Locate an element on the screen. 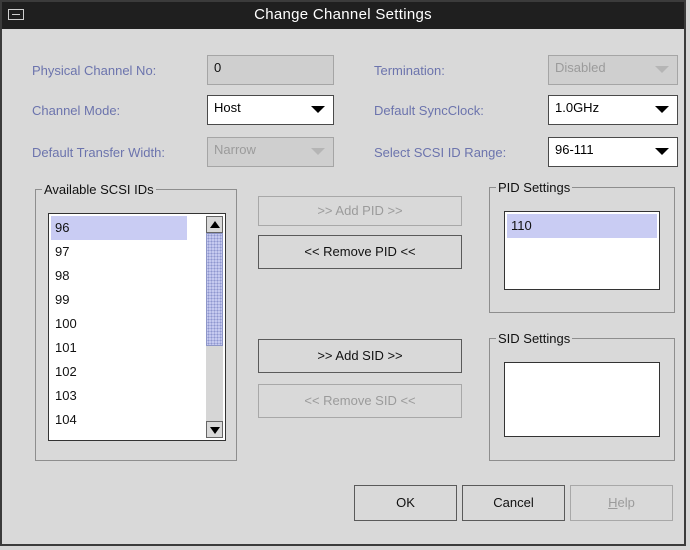  sync-clock-value: 1.0GHz is located at coordinates (577, 107).